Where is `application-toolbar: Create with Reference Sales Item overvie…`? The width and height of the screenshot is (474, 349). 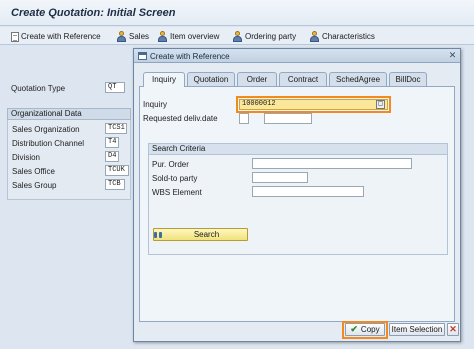
application-toolbar: Create with Reference Sales Item overvie… is located at coordinates (237, 36).